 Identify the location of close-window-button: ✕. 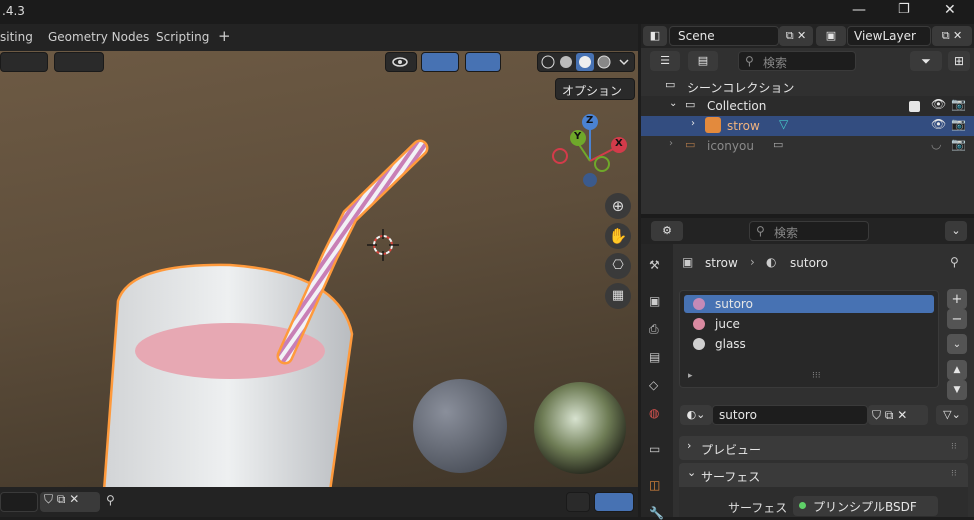
(950, 10).